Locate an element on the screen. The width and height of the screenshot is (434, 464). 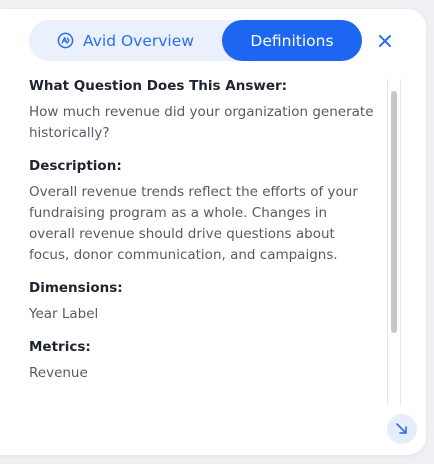
avid-logo-icon is located at coordinates (65, 40).